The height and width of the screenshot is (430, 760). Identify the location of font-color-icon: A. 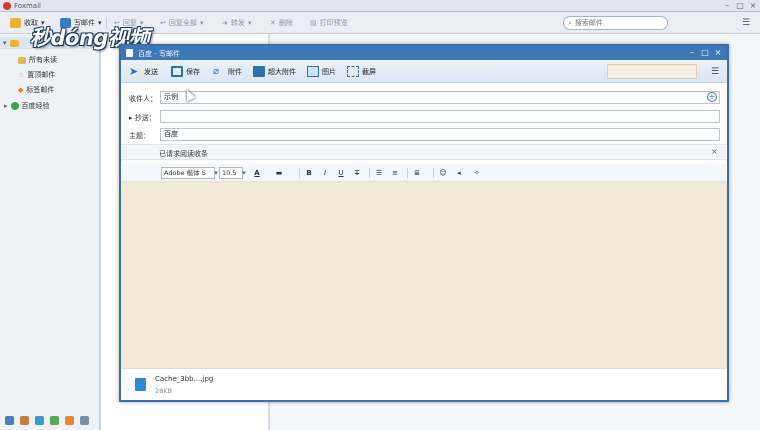
(257, 173).